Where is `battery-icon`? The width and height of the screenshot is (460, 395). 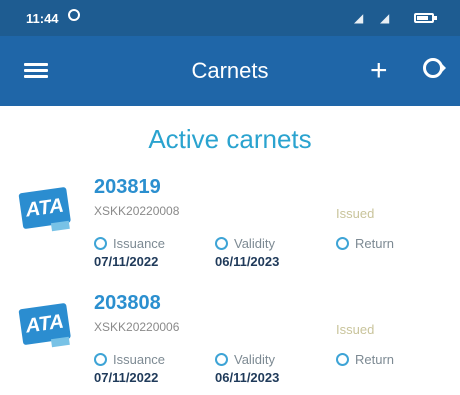
battery-icon is located at coordinates (425, 18).